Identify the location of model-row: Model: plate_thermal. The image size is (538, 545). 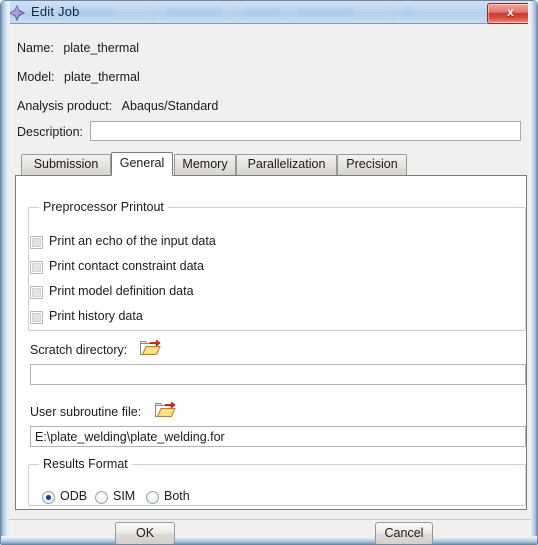
(78, 77).